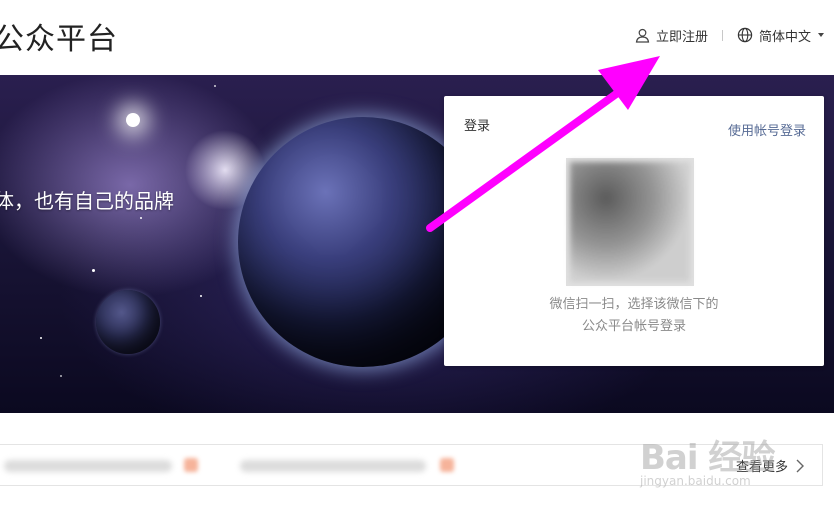 The height and width of the screenshot is (507, 834). What do you see at coordinates (722, 35) in the screenshot?
I see `nav-divider` at bounding box center [722, 35].